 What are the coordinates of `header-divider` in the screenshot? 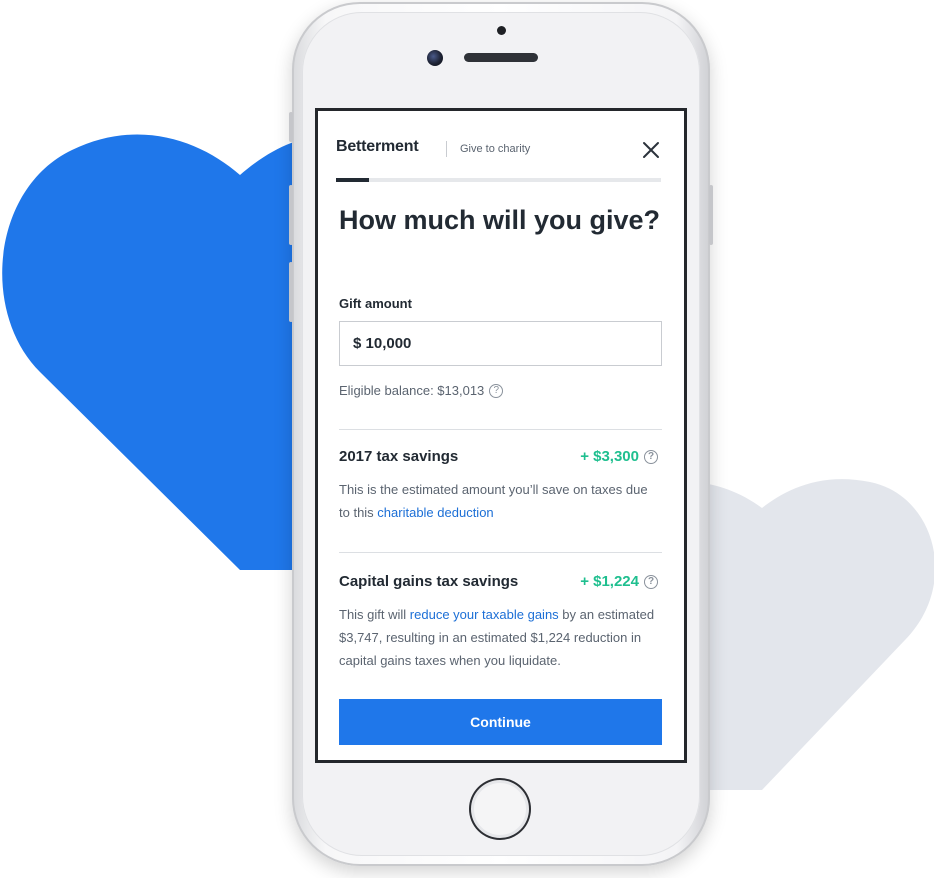 It's located at (446, 149).